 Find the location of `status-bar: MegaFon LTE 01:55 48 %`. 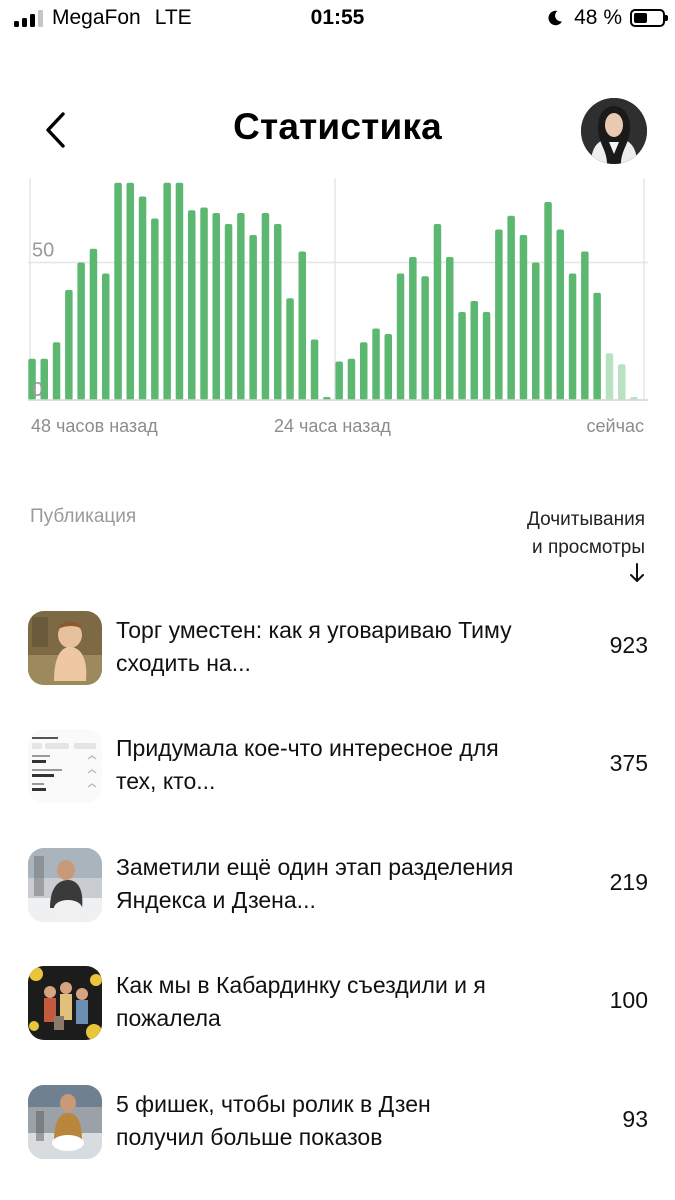

status-bar: MegaFon LTE 01:55 48 % is located at coordinates (337, 20).